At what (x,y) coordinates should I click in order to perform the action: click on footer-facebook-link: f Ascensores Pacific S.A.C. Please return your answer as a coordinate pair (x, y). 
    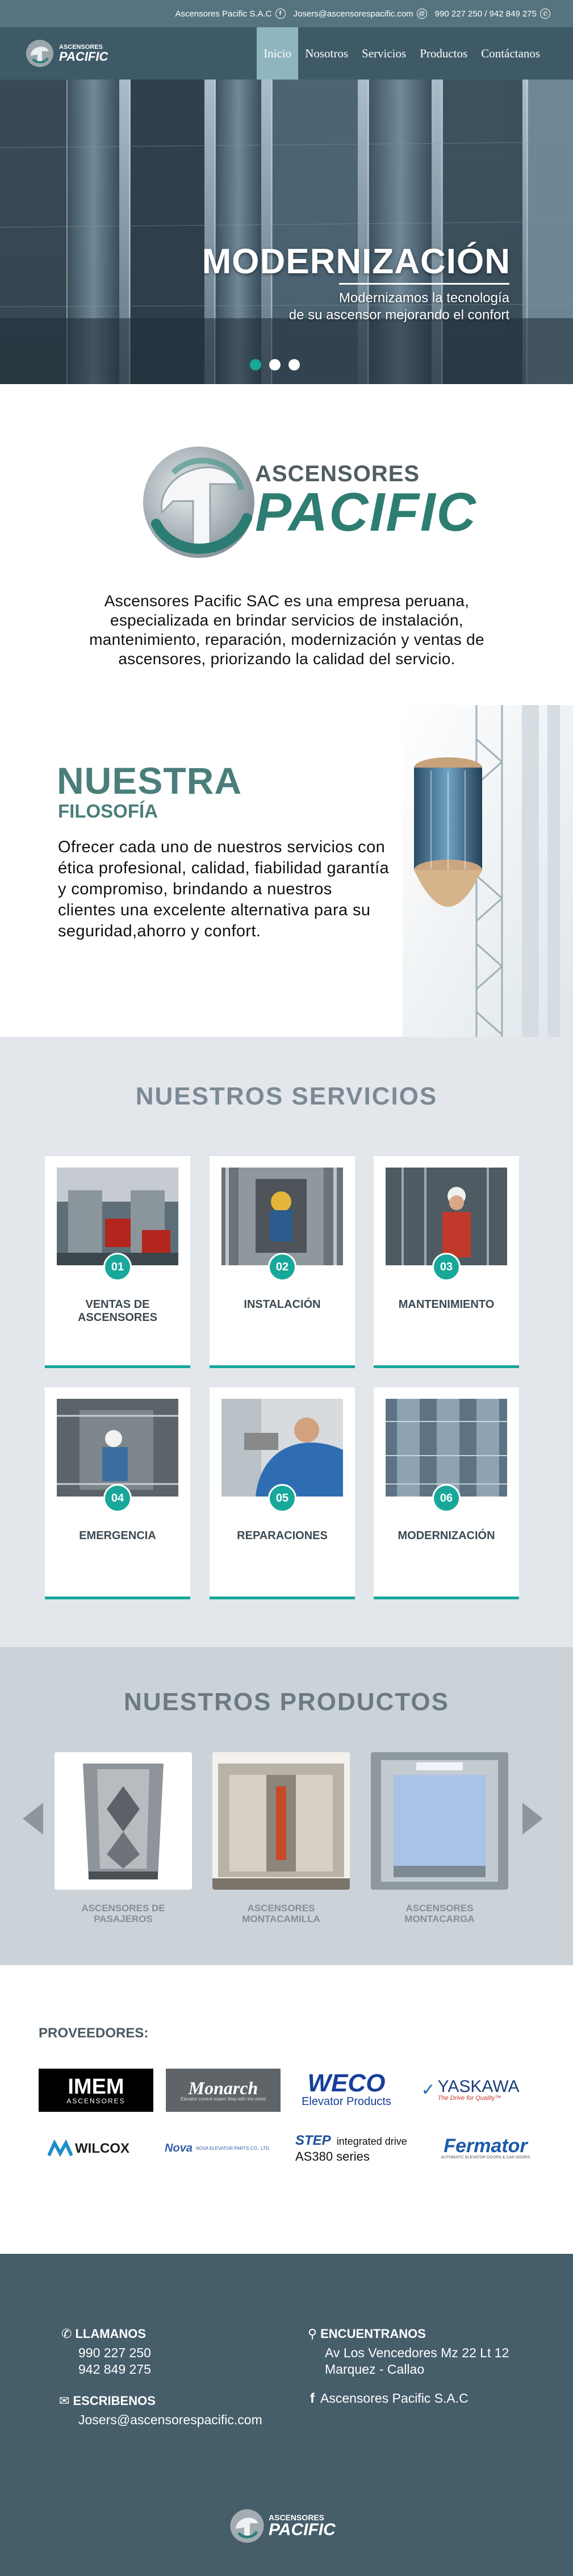
    Looking at the image, I should click on (390, 2398).